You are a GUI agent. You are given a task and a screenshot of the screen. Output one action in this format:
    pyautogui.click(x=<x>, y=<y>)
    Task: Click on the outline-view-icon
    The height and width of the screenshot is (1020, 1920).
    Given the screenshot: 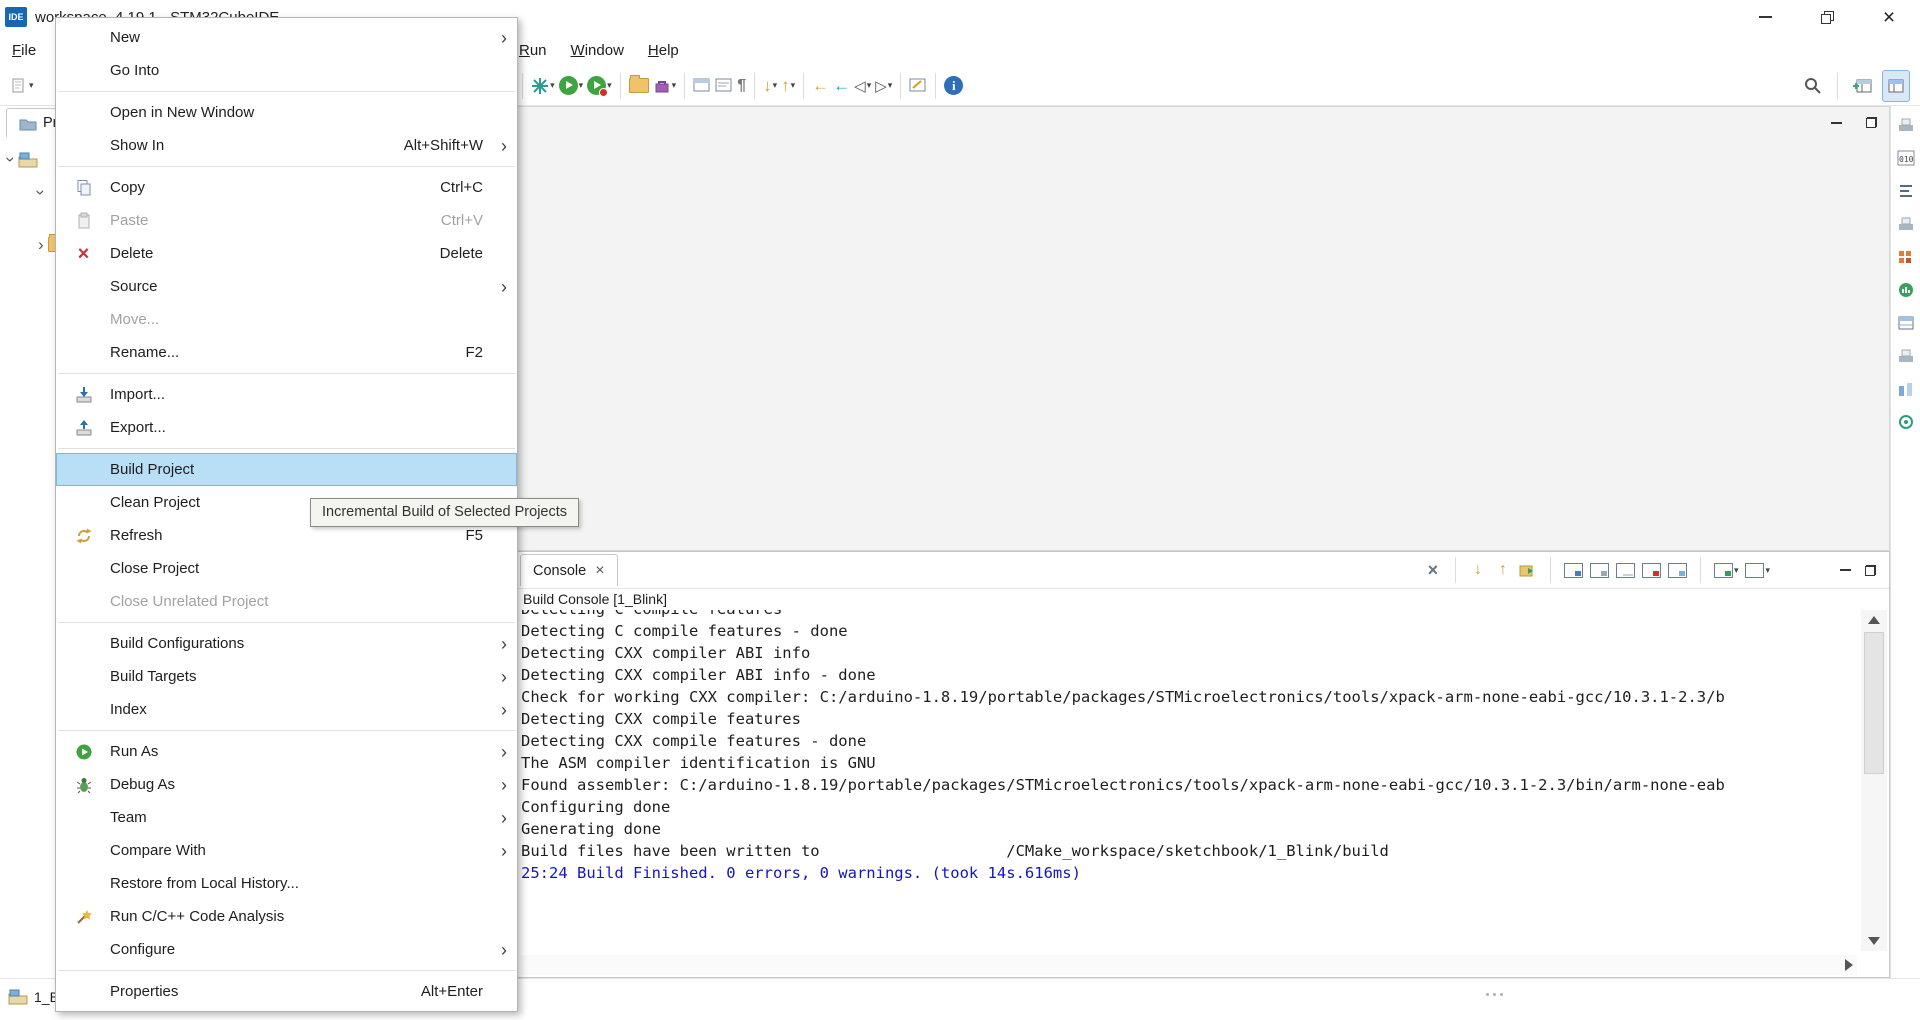 What is the action you would take?
    pyautogui.click(x=1906, y=191)
    